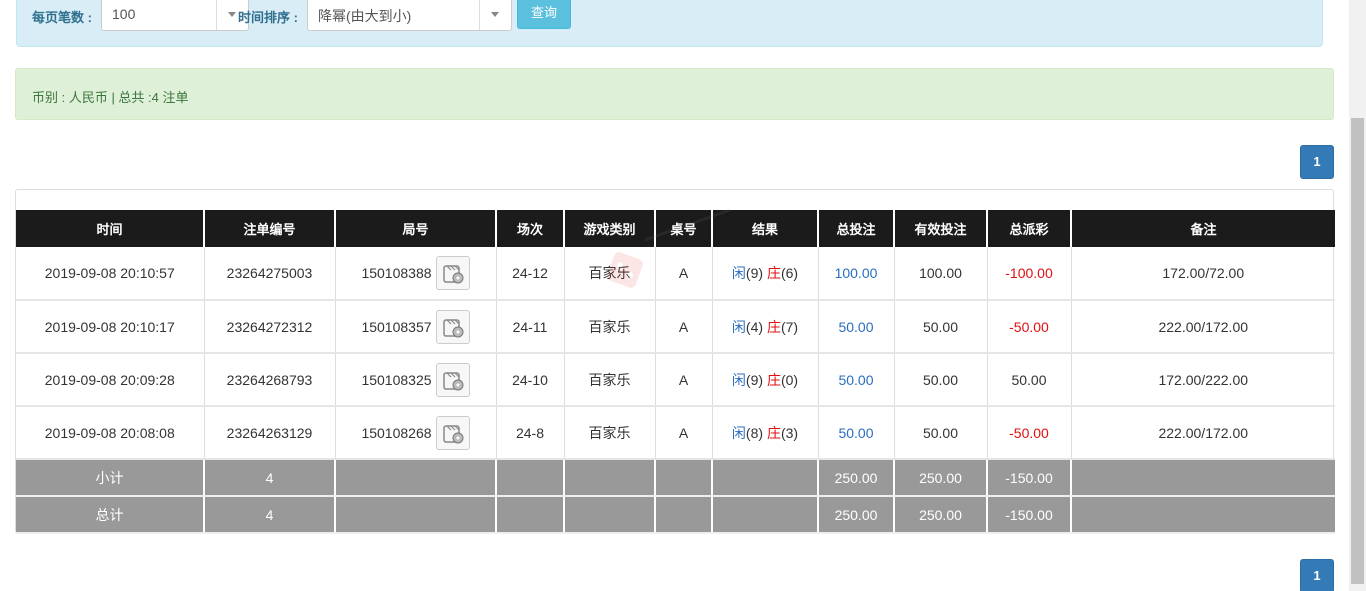  What do you see at coordinates (1203, 380) in the screenshot?
I see `cell-note: 172.00/222.00` at bounding box center [1203, 380].